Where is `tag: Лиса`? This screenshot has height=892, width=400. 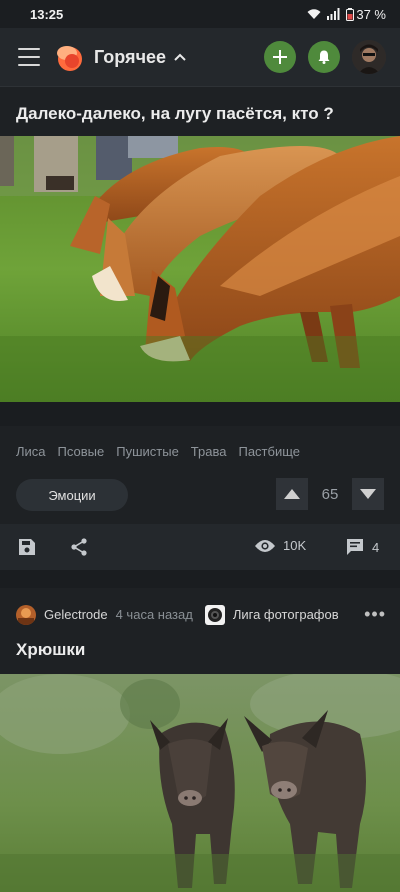
tag: Лиса is located at coordinates (31, 451).